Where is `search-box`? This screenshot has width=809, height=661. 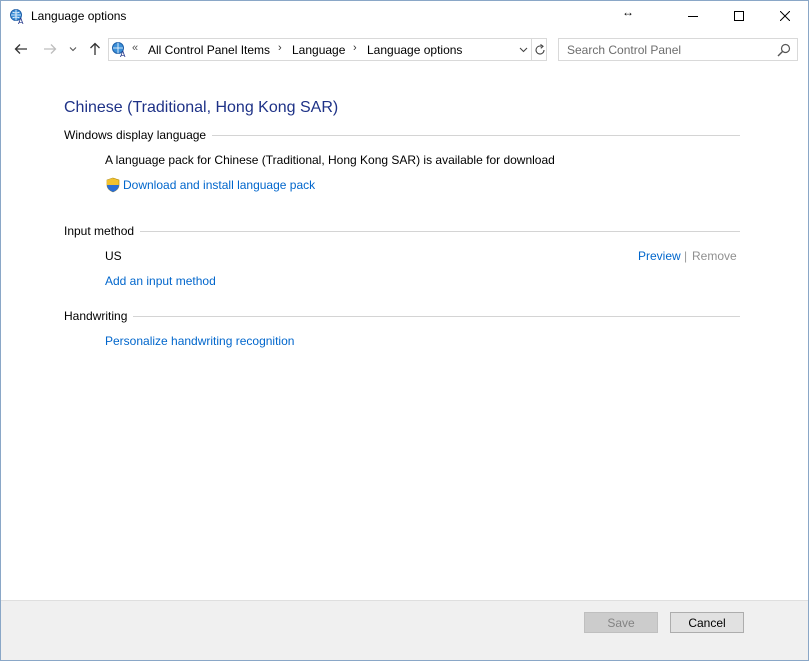 search-box is located at coordinates (678, 49).